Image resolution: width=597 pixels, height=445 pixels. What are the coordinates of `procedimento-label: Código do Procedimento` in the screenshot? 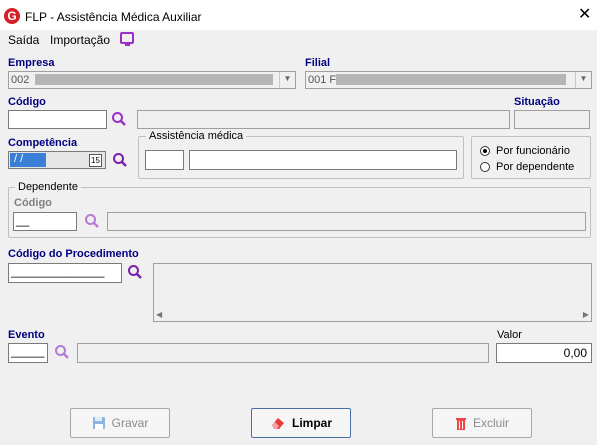 It's located at (73, 254).